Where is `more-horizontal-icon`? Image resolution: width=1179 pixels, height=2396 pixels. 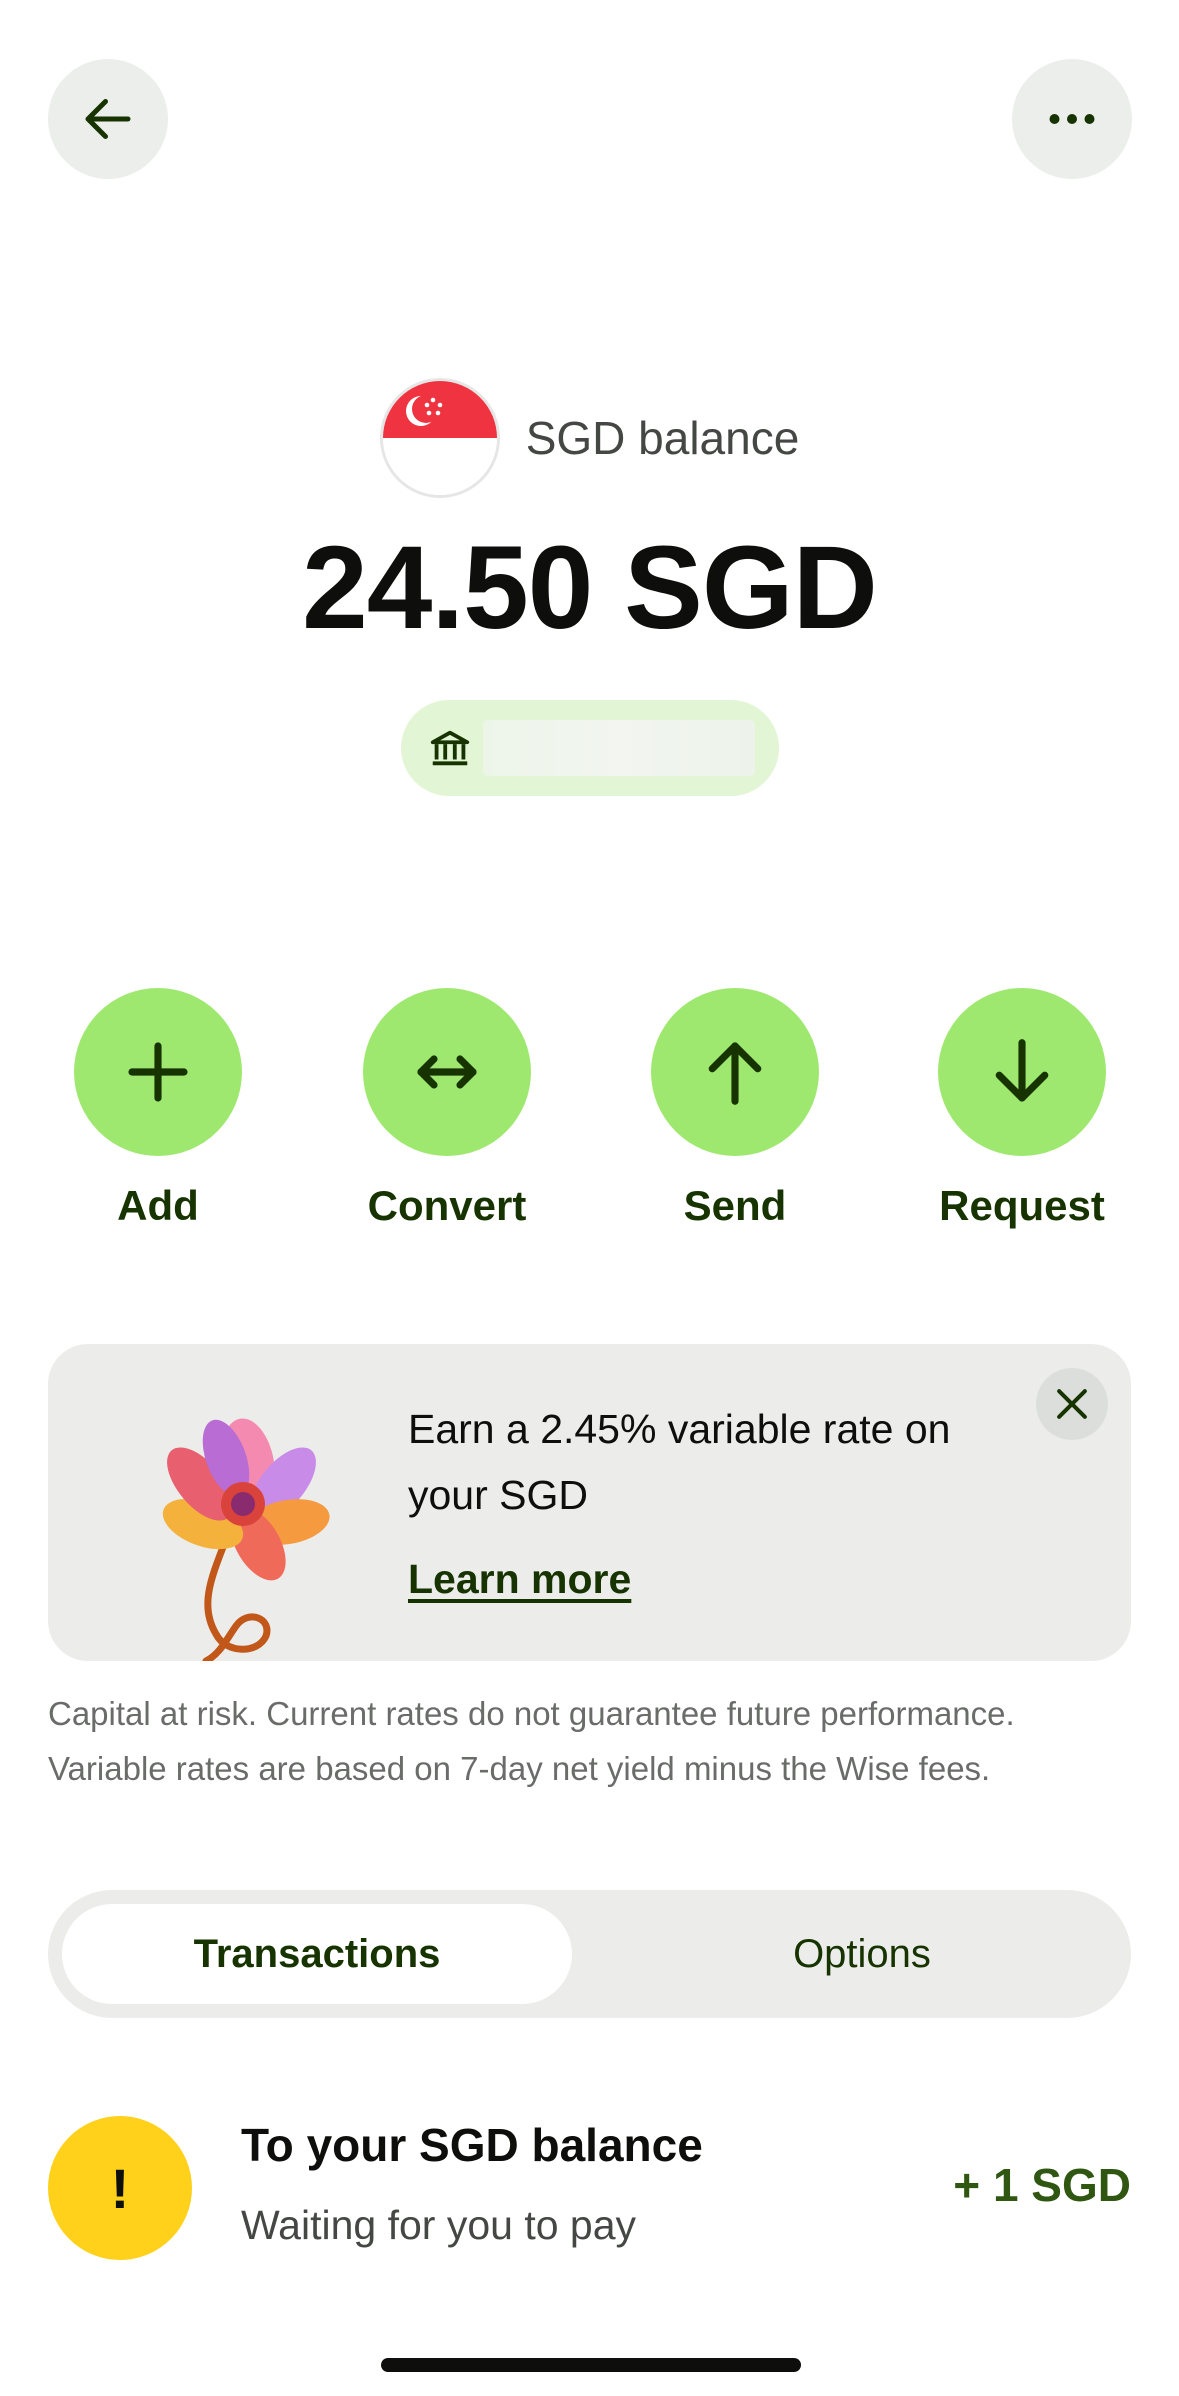 more-horizontal-icon is located at coordinates (1072, 119).